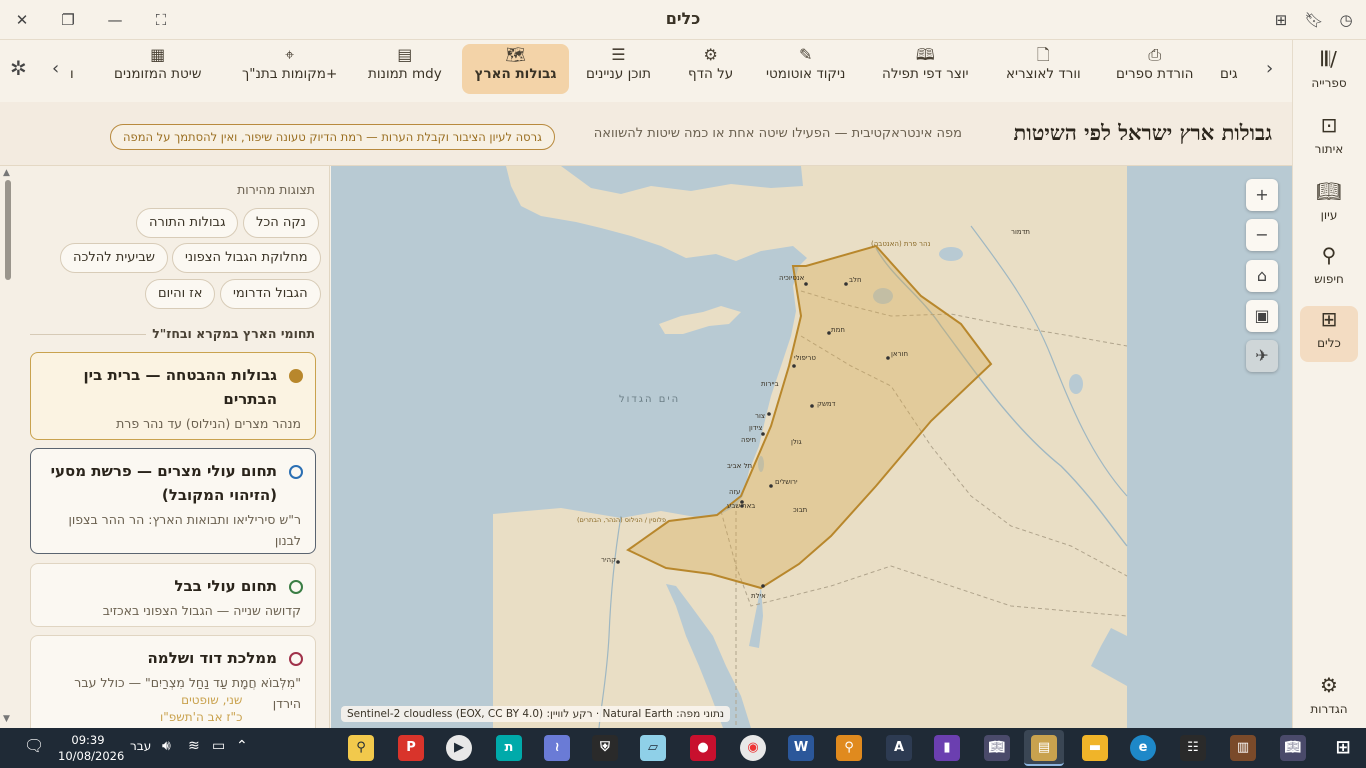 This screenshot has height=768, width=1366. Describe the element at coordinates (55, 68) in the screenshot. I see `scroll-left-chevron-icon: ‹` at that location.